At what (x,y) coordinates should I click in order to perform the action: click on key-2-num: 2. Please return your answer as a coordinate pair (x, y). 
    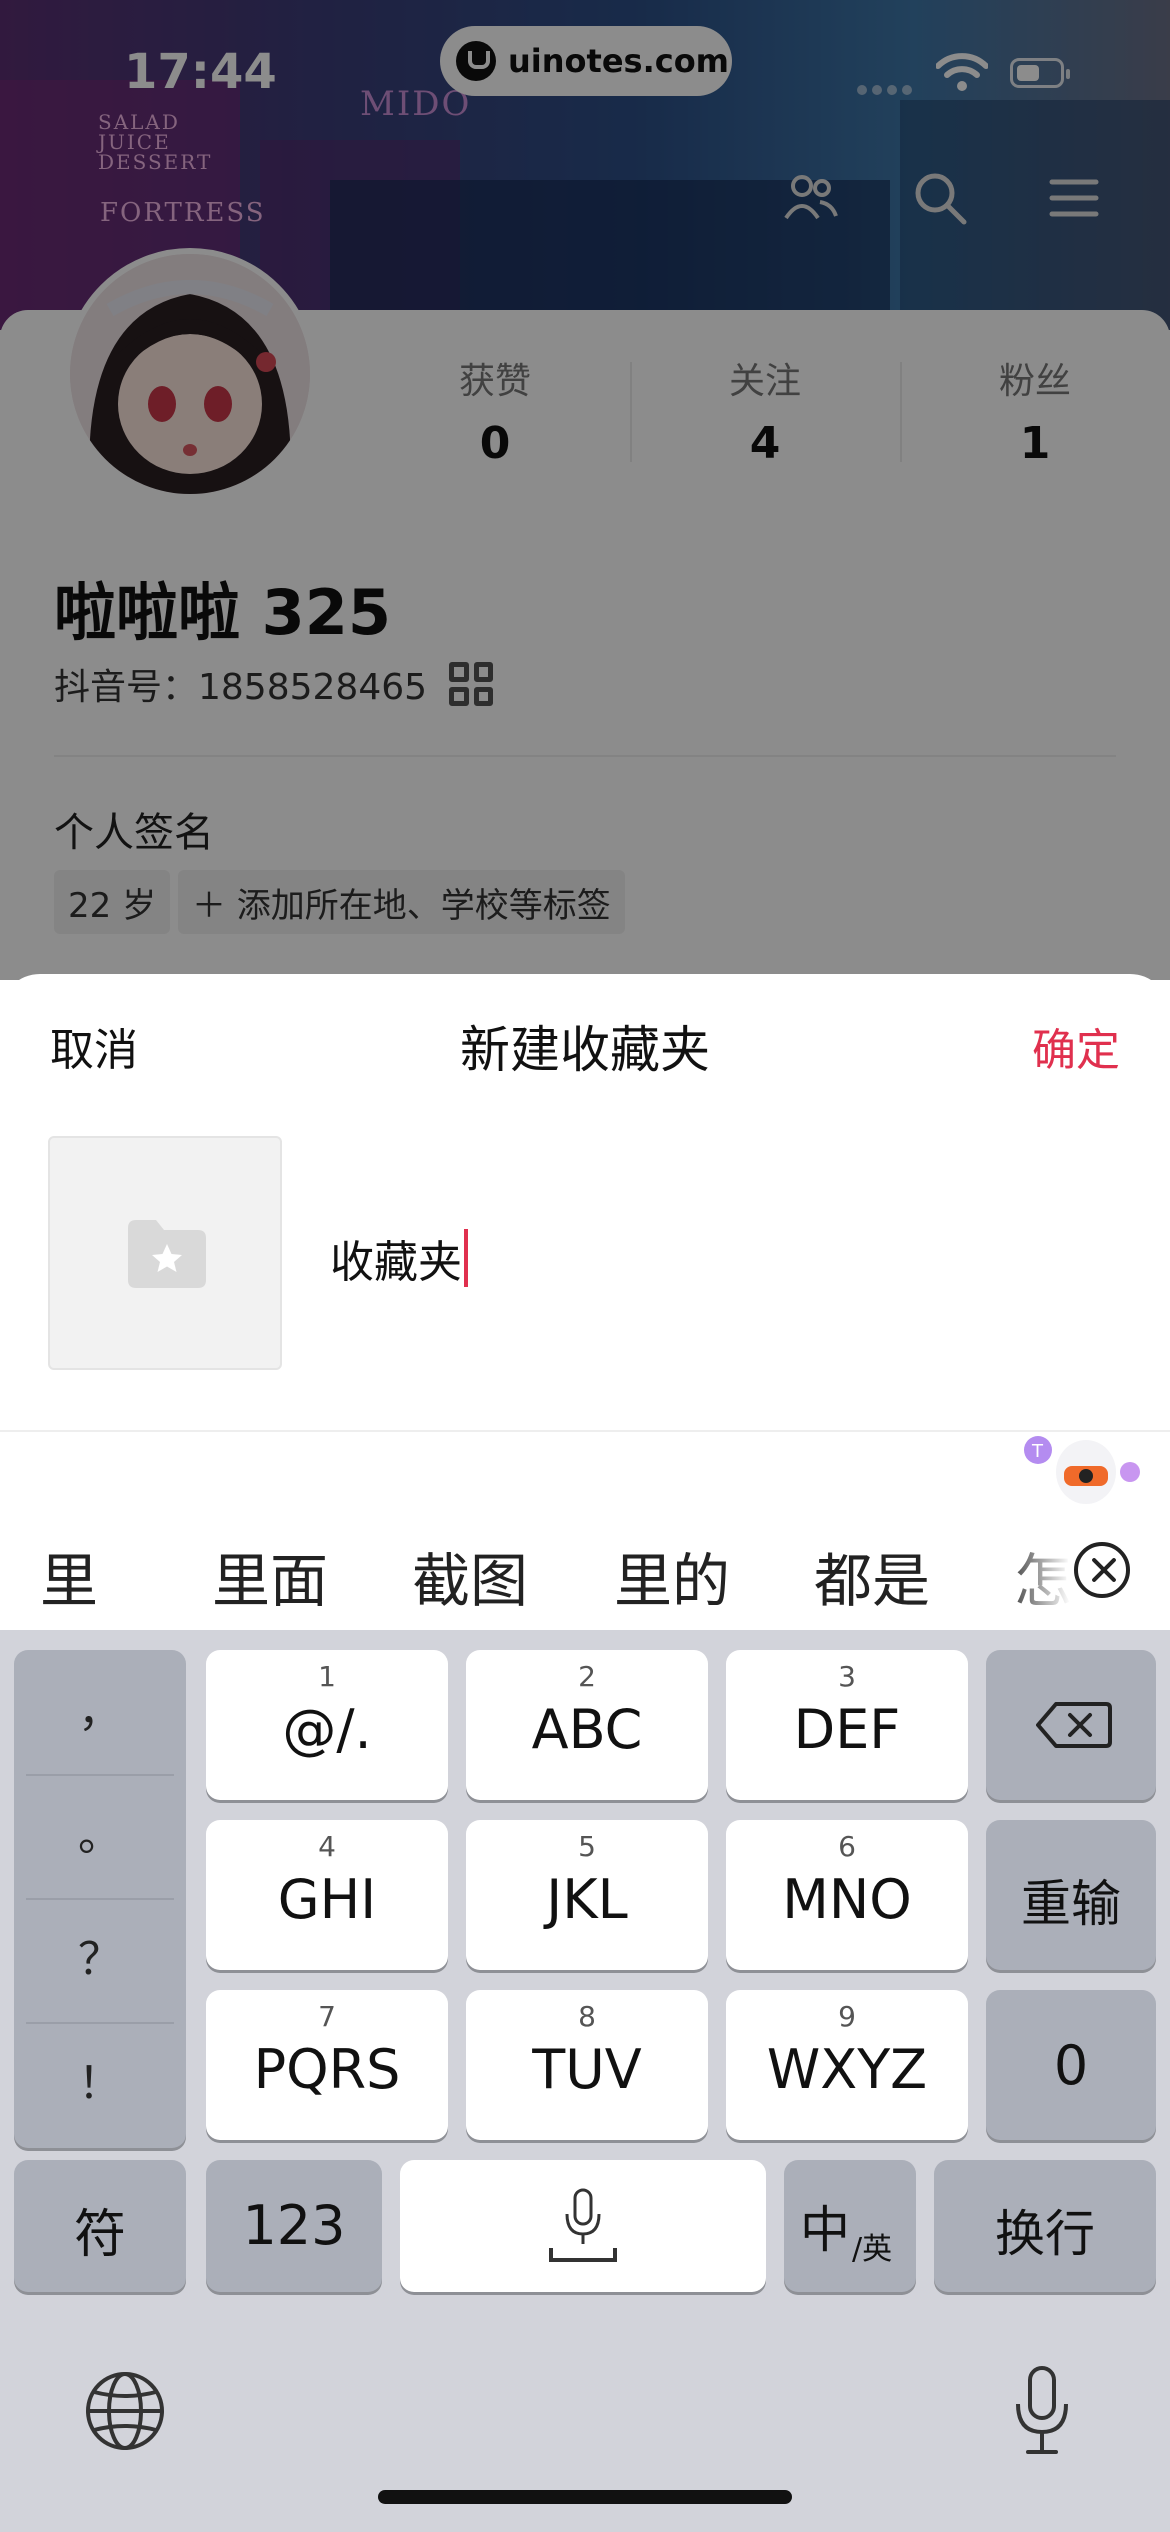
    Looking at the image, I should click on (587, 1676).